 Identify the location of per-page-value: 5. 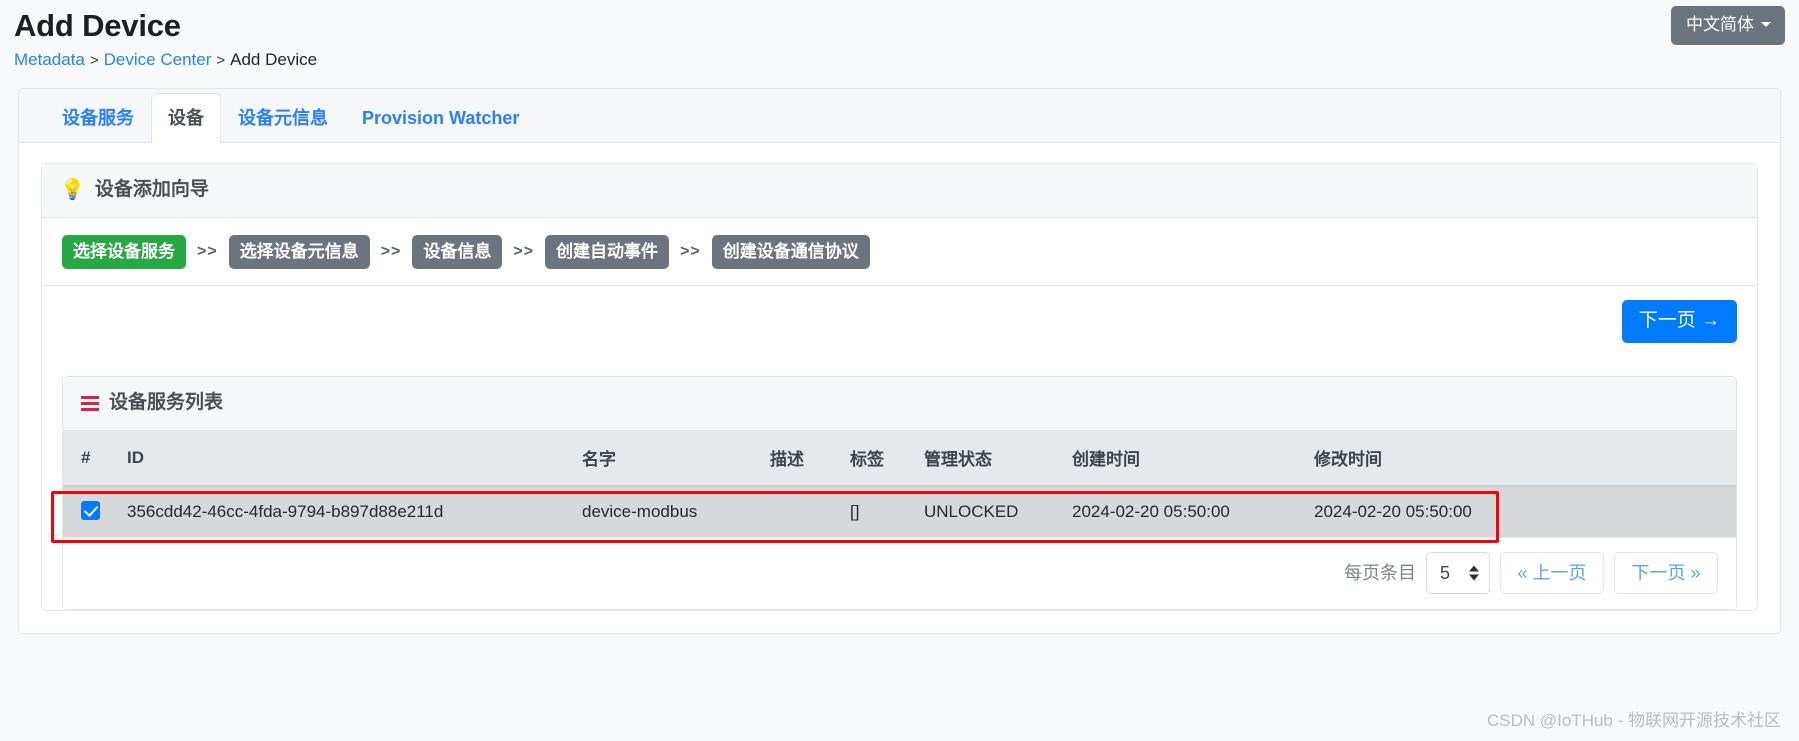
(1445, 572).